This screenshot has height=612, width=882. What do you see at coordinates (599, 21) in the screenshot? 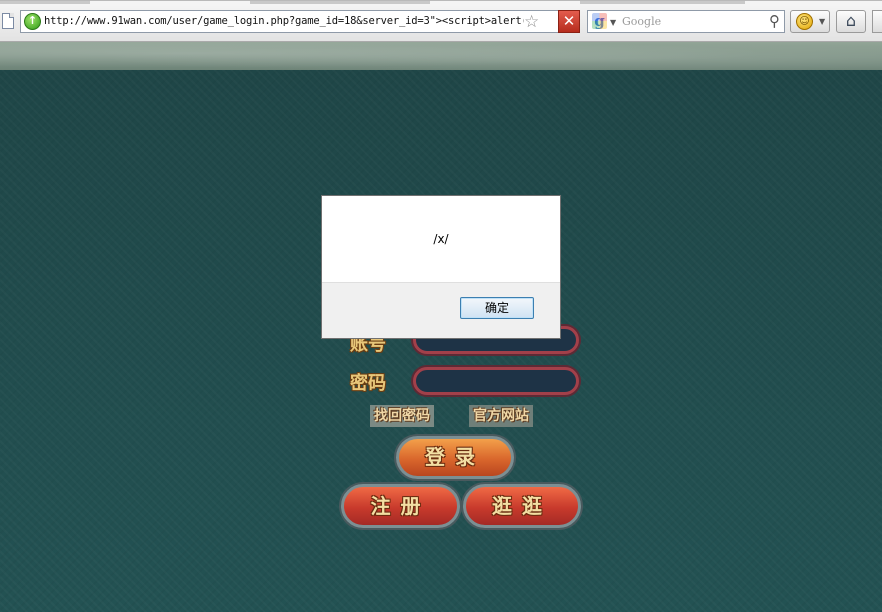
I see `google-icon: g` at bounding box center [599, 21].